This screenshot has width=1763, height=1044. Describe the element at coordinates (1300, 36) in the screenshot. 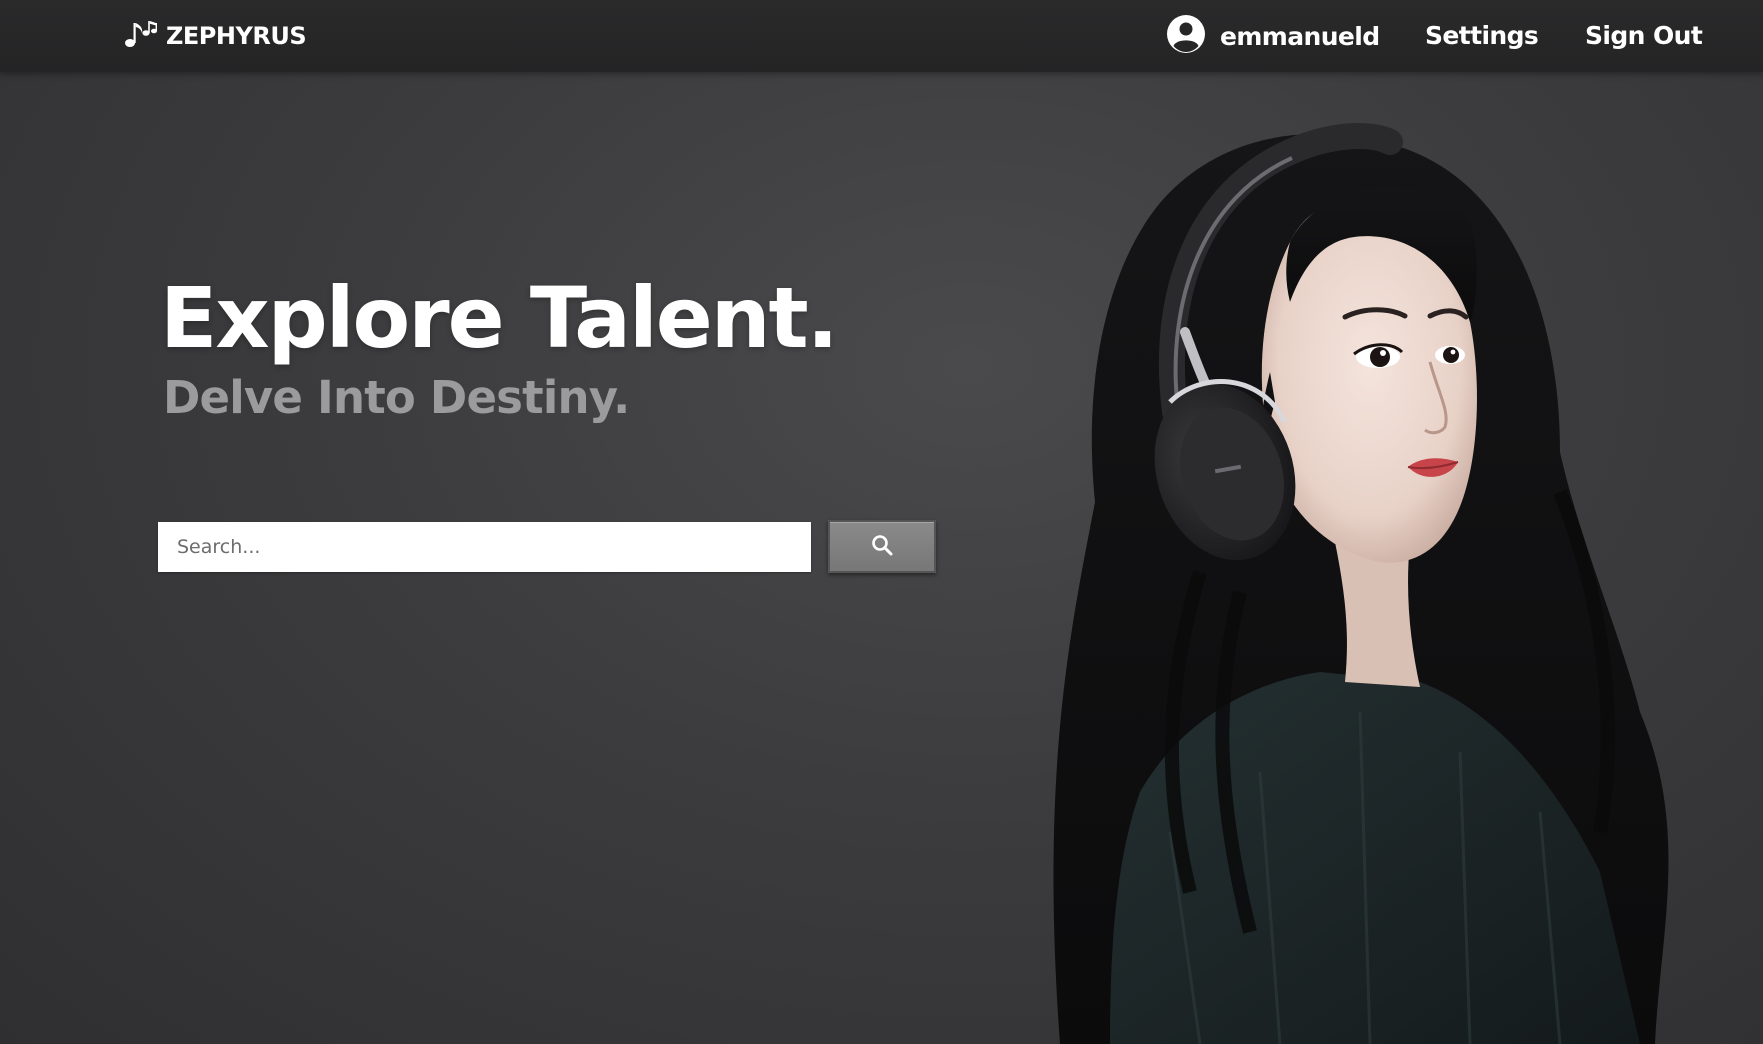

I see `username-label: emmanueld` at that location.